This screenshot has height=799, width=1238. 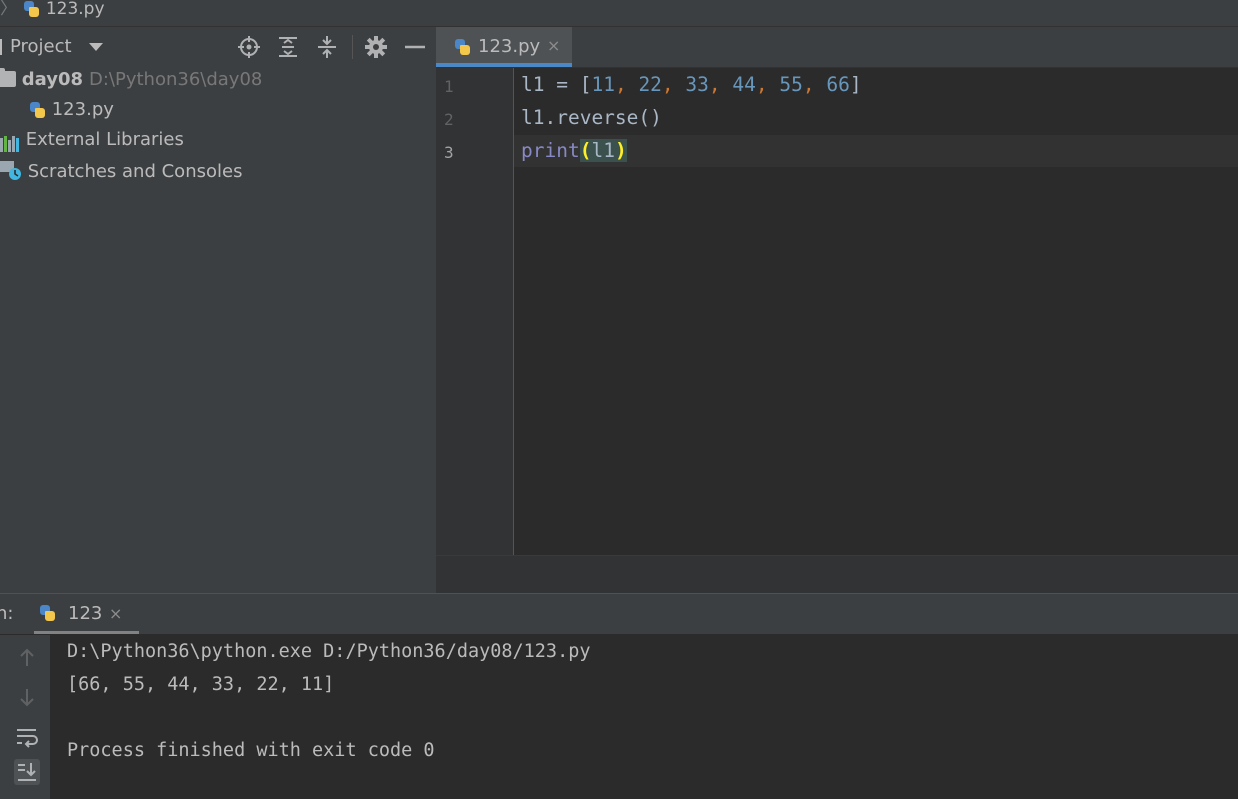 What do you see at coordinates (449, 119) in the screenshot?
I see `line-number: 2` at bounding box center [449, 119].